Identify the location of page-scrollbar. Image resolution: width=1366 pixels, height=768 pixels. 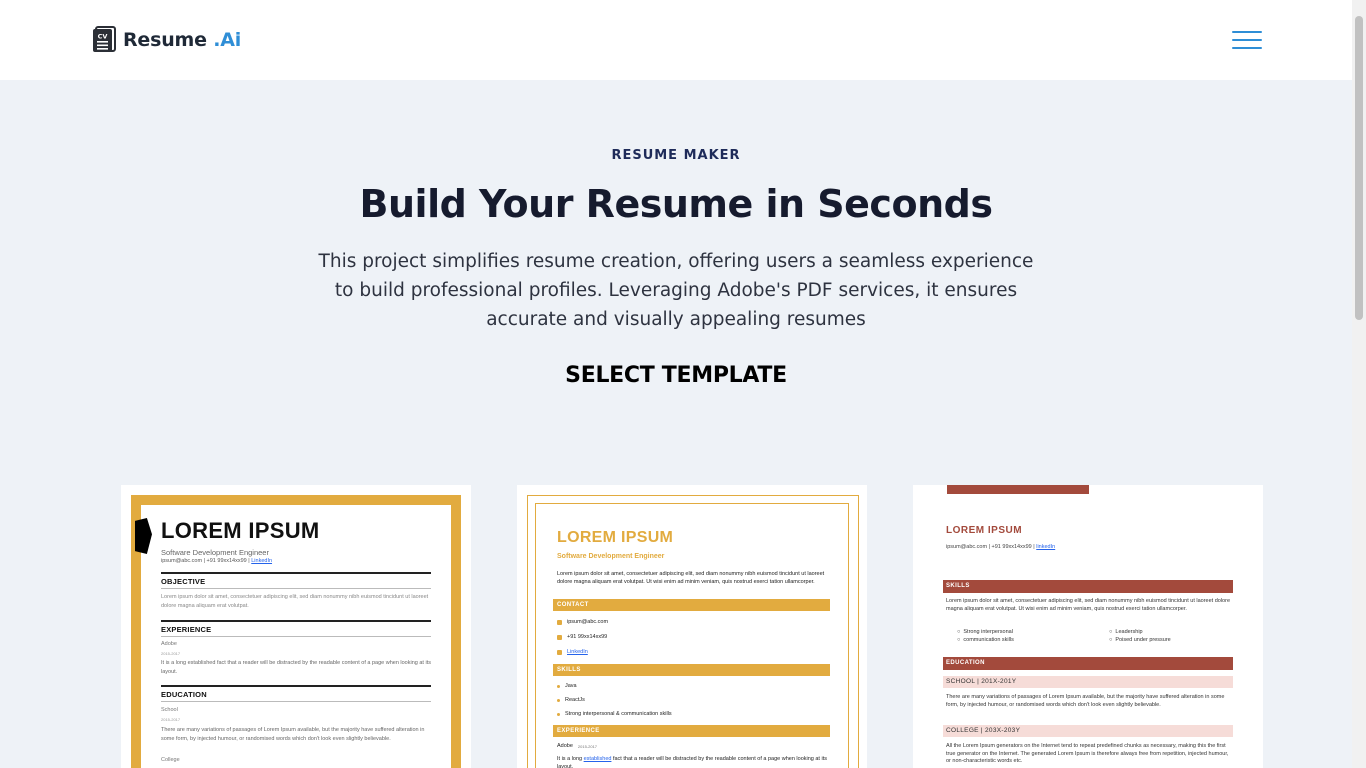
(1359, 384).